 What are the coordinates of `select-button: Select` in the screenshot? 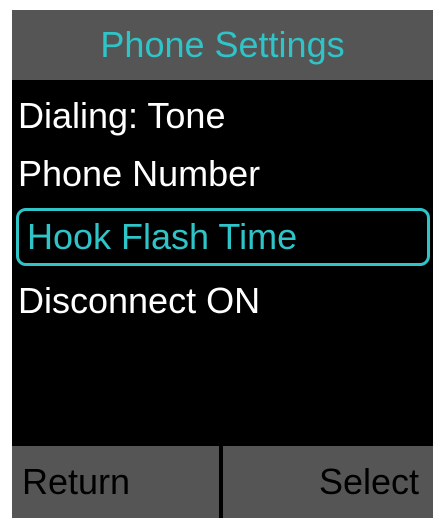 It's located at (328, 482).